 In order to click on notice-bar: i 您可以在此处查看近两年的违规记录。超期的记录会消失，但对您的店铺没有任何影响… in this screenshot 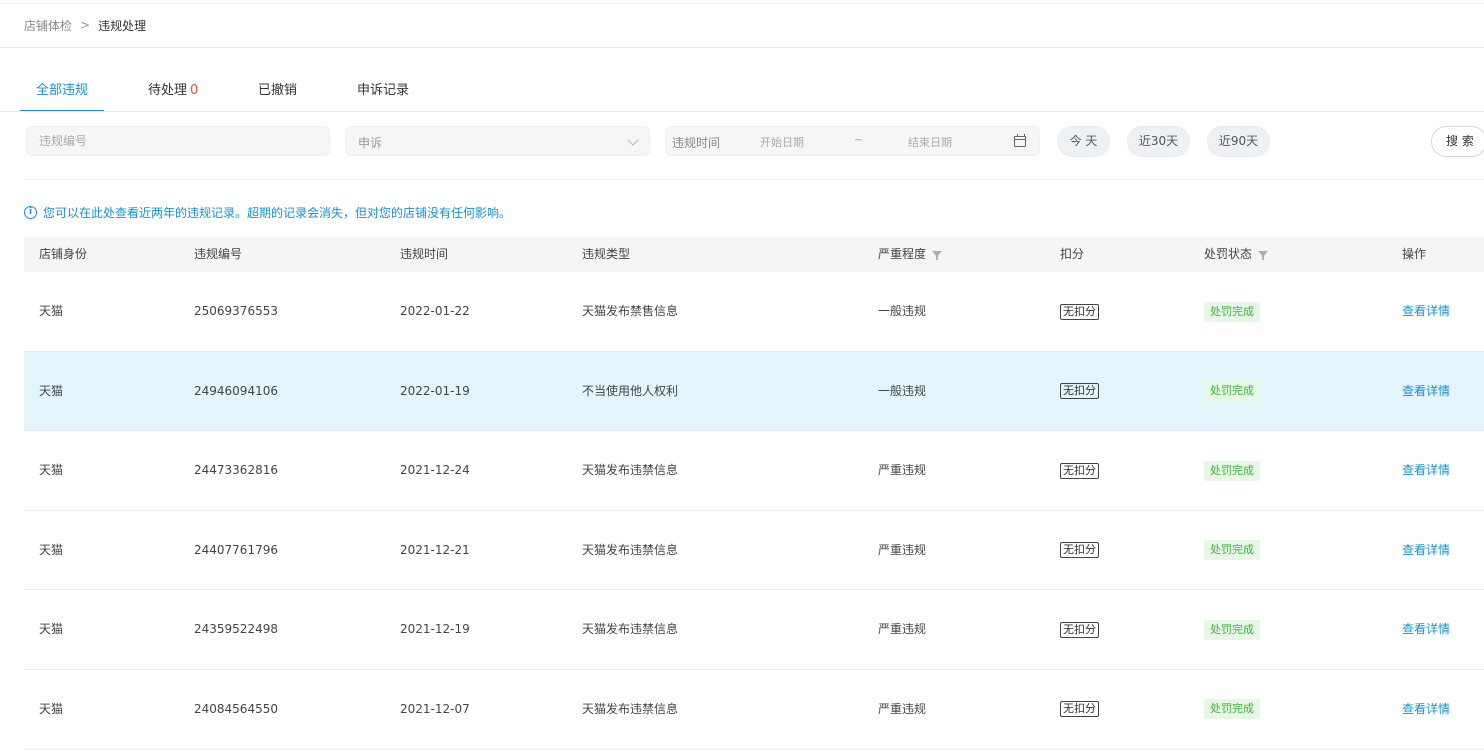, I will do `click(267, 212)`.